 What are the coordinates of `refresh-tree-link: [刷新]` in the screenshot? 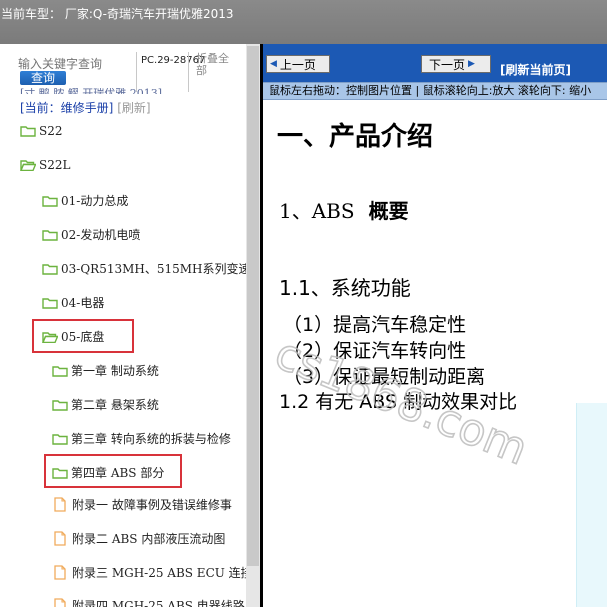 It's located at (133, 108).